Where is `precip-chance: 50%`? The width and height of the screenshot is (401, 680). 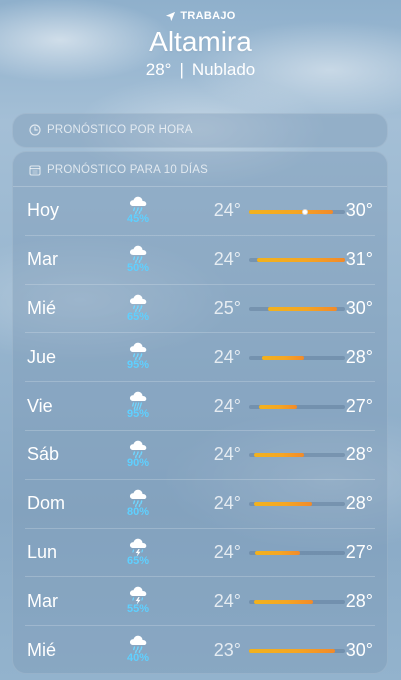 precip-chance: 50% is located at coordinates (138, 267).